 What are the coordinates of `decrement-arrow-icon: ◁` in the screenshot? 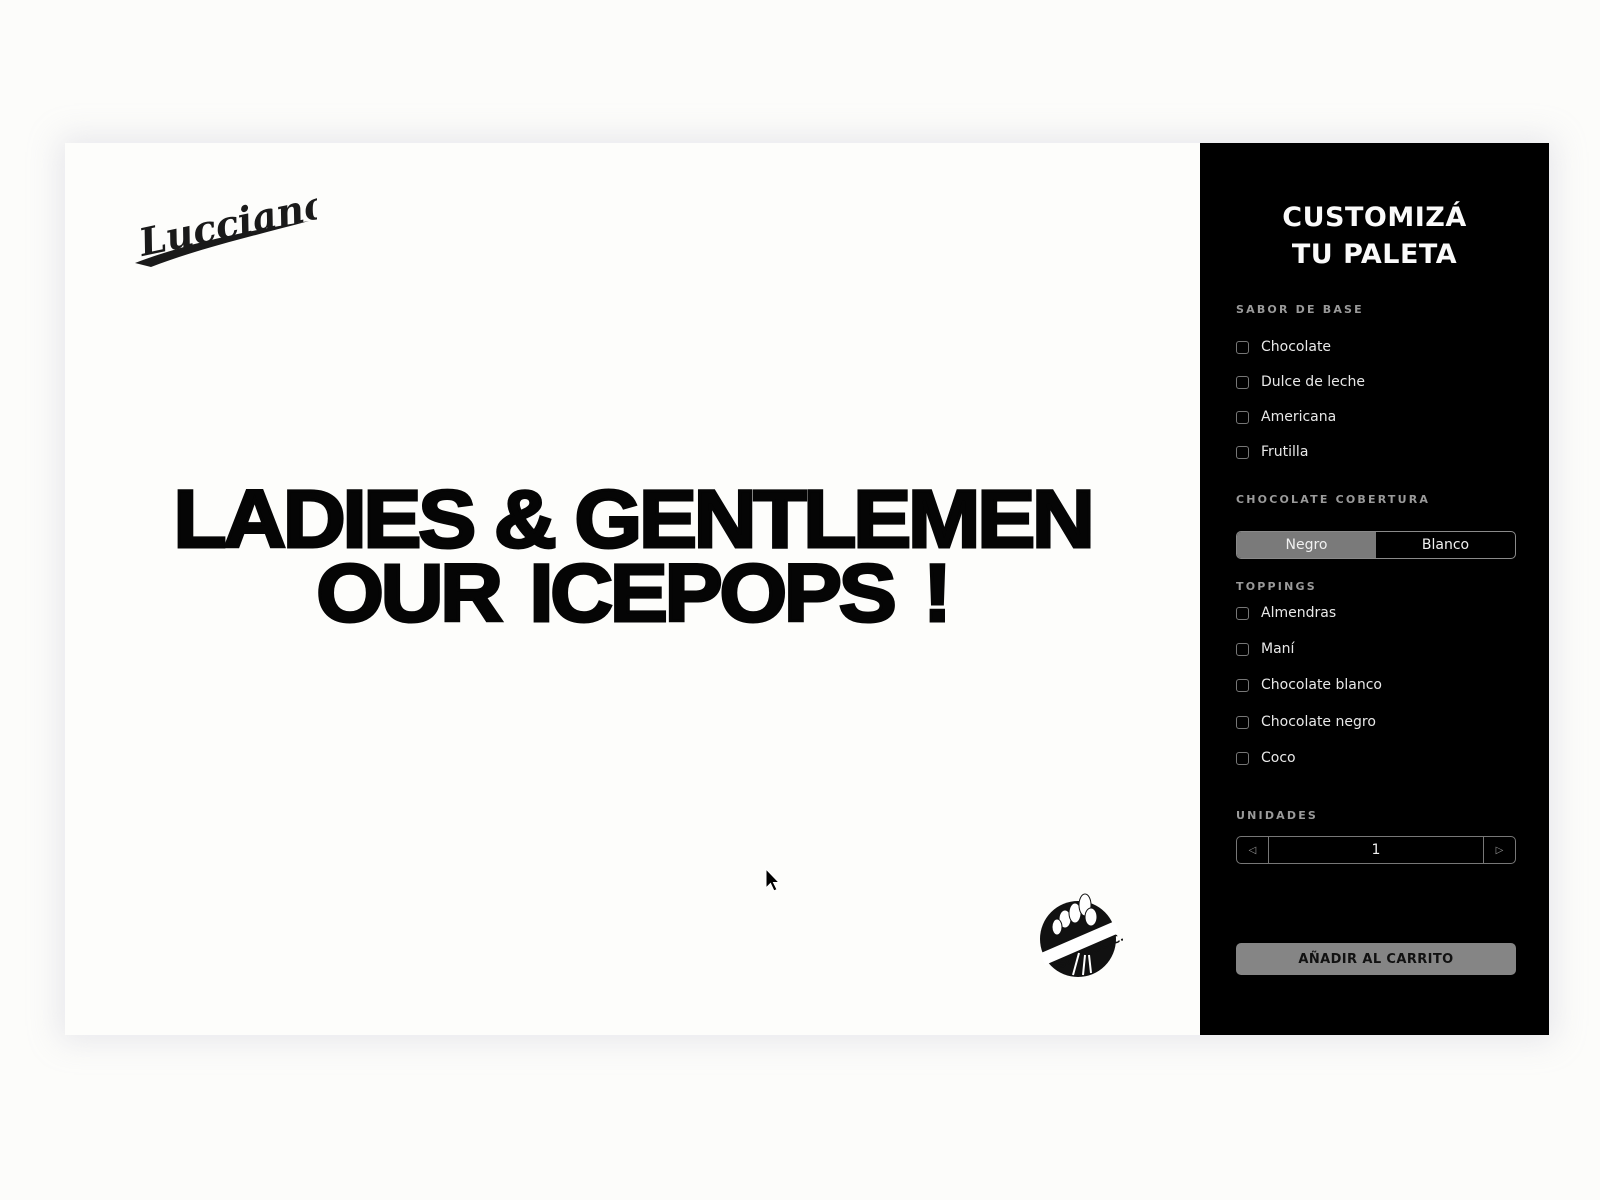 It's located at (1253, 850).